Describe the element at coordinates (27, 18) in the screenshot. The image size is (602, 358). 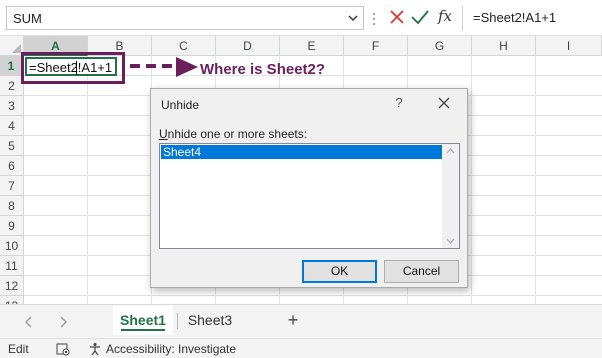
I see `name-box-value: SUM` at that location.